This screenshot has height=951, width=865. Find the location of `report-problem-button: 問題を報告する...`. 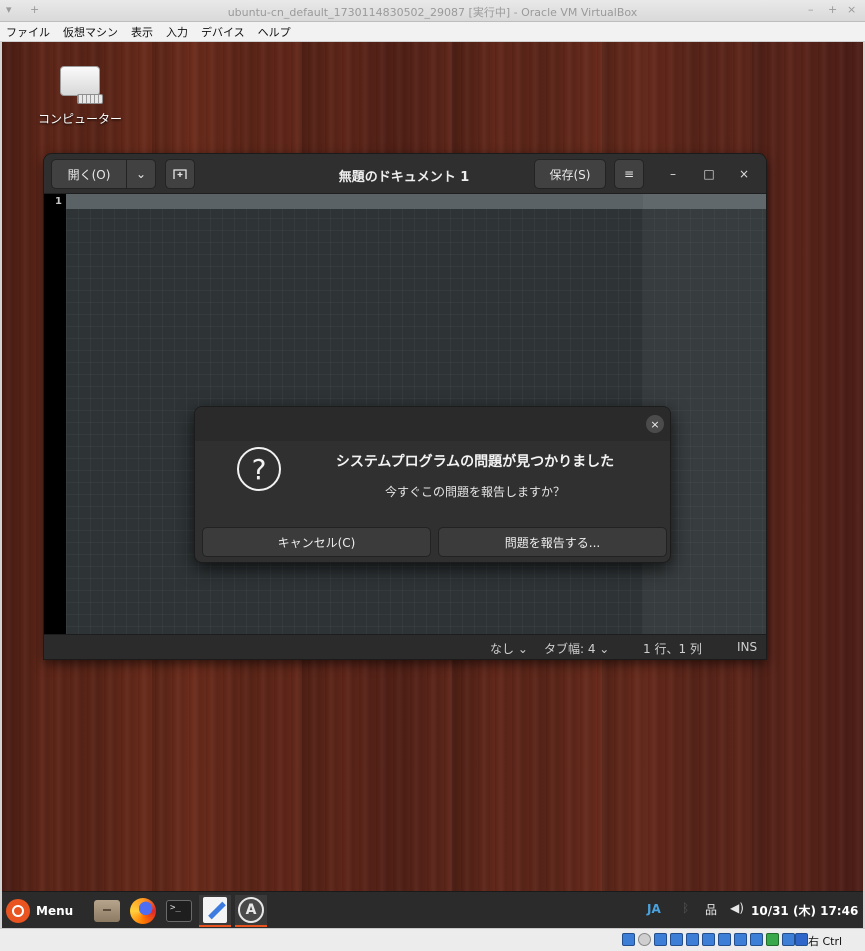

report-problem-button: 問題を報告する... is located at coordinates (552, 542).